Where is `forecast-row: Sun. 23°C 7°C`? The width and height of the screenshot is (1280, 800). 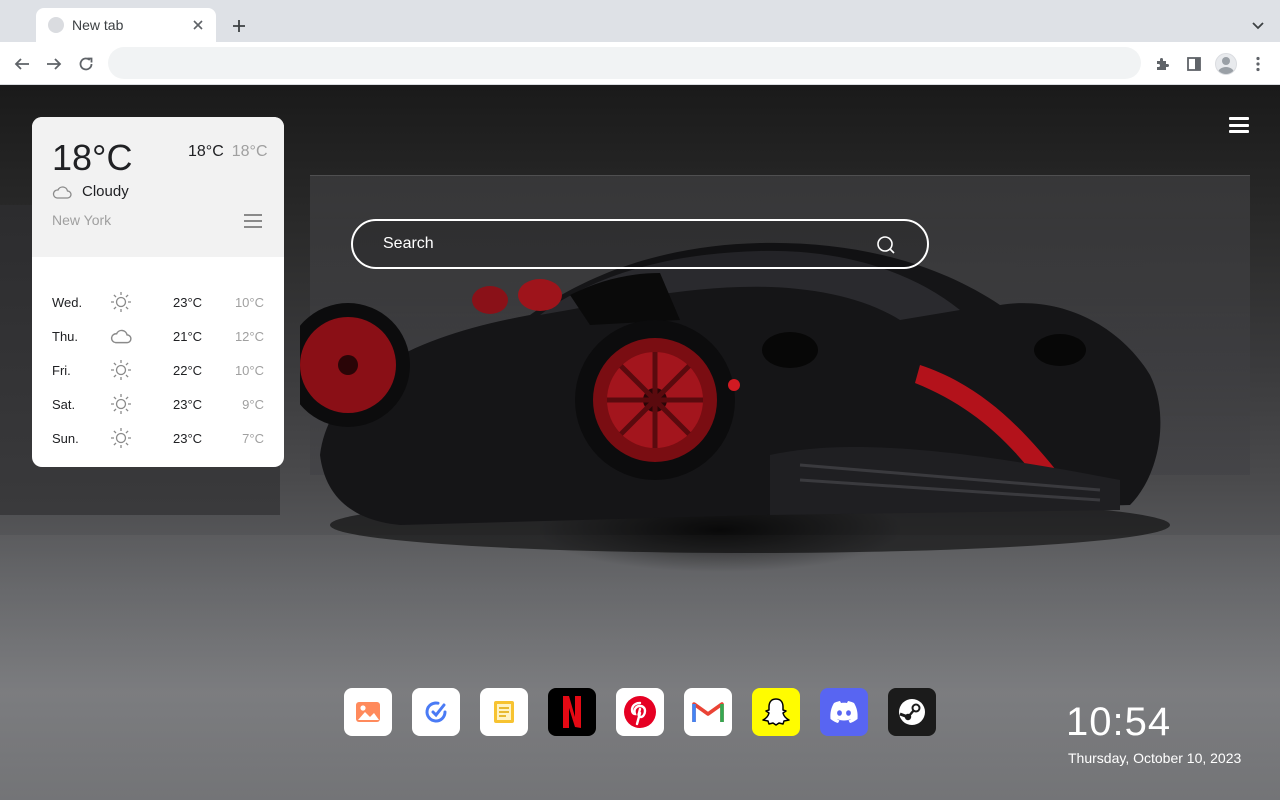
forecast-row: Sun. 23°C 7°C is located at coordinates (158, 438).